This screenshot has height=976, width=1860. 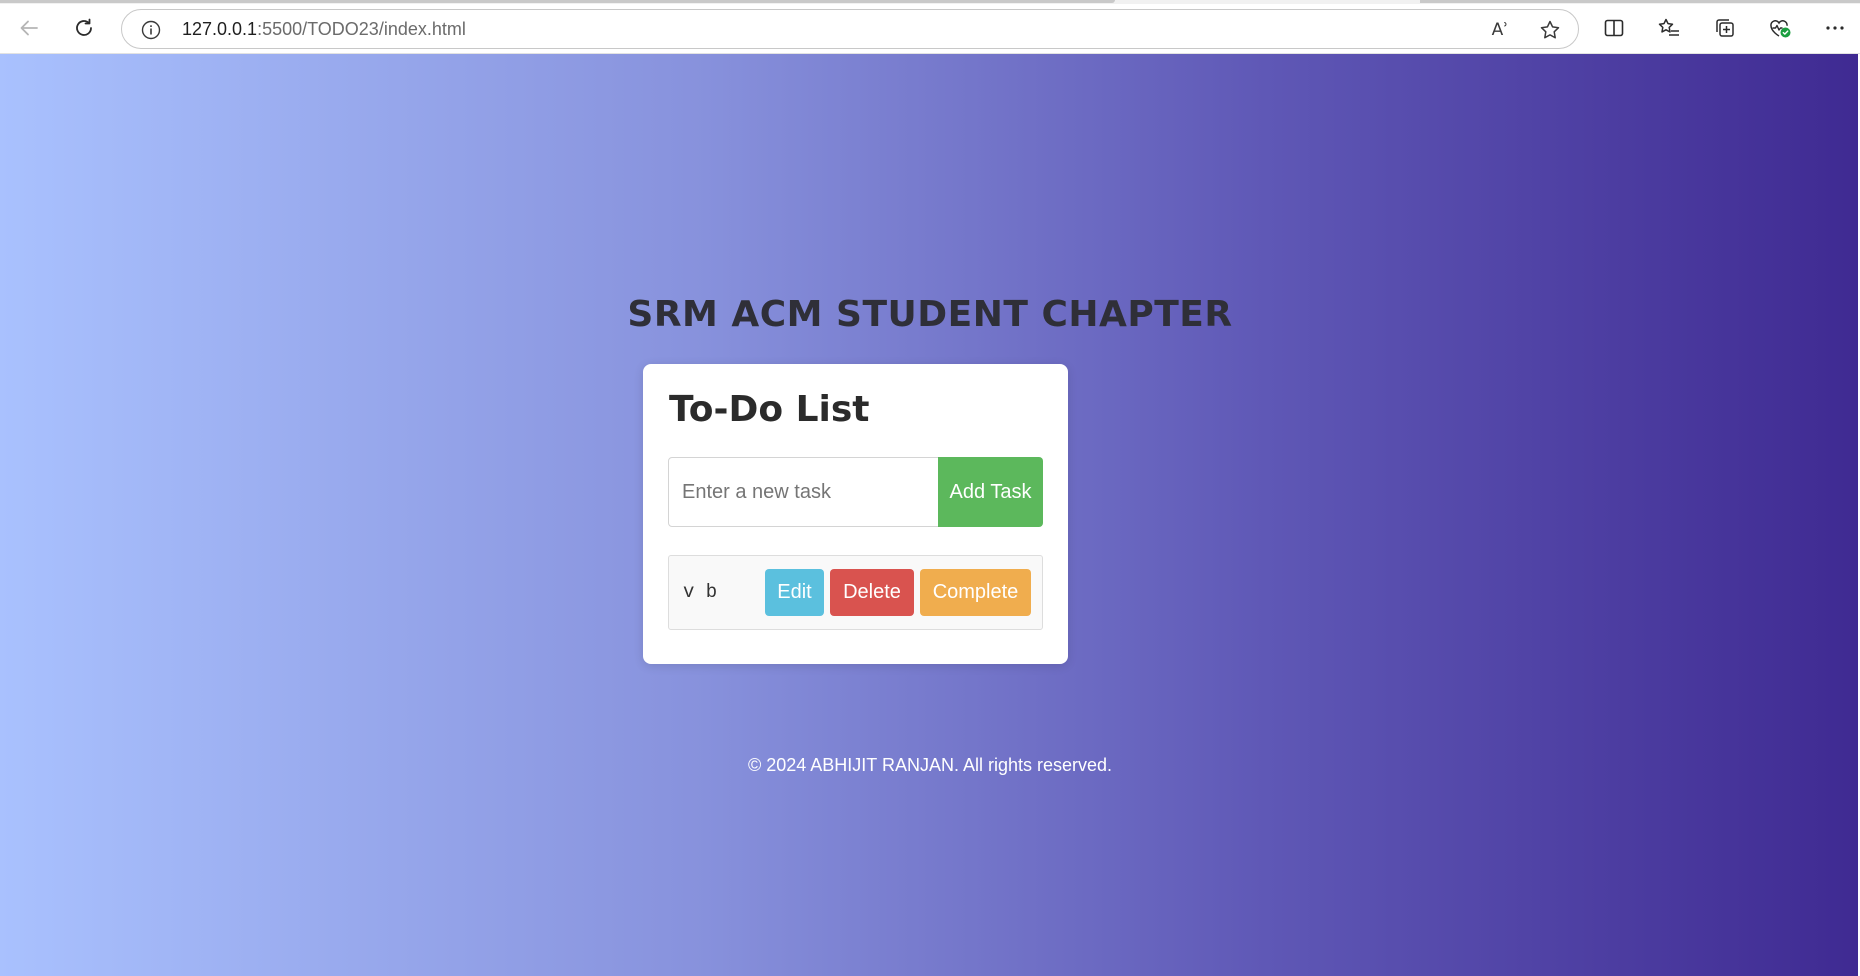 What do you see at coordinates (1550, 30) in the screenshot?
I see `star-icon` at bounding box center [1550, 30].